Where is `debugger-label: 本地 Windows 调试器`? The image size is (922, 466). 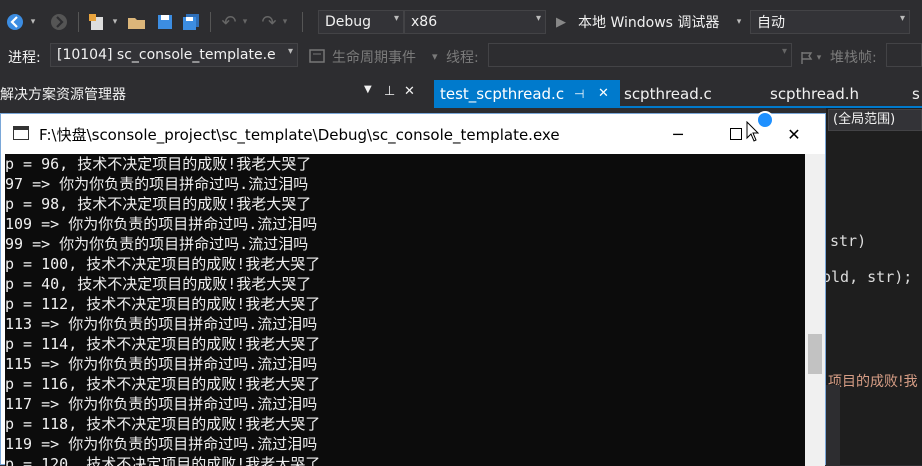
debugger-label: 本地 Windows 调试器 is located at coordinates (649, 23).